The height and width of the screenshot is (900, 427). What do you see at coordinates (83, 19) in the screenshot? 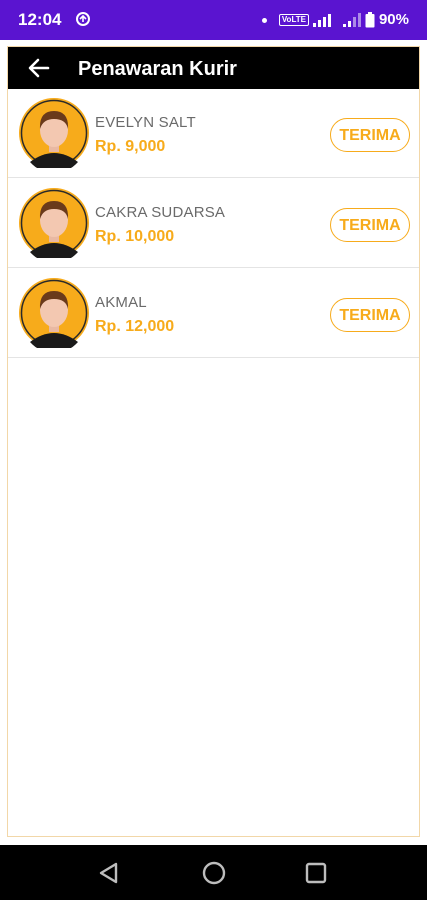
I see `data-saver-icon` at bounding box center [83, 19].